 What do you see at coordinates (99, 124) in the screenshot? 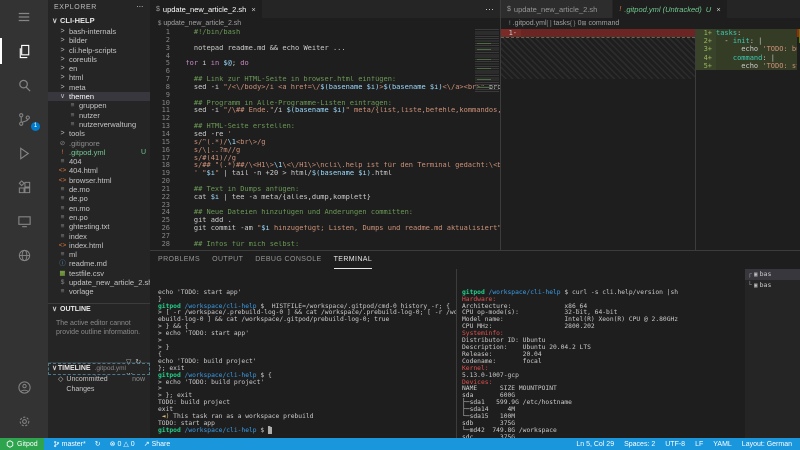
I see `tree-item: ≡ nutzerverwaltung` at bounding box center [99, 124].